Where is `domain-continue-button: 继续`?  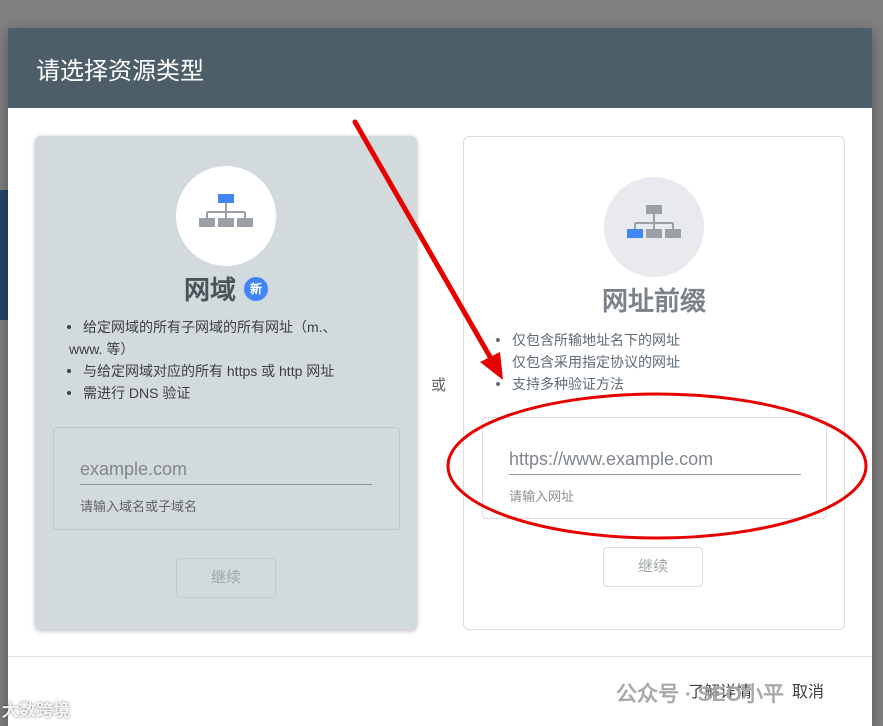 domain-continue-button: 继续 is located at coordinates (226, 578).